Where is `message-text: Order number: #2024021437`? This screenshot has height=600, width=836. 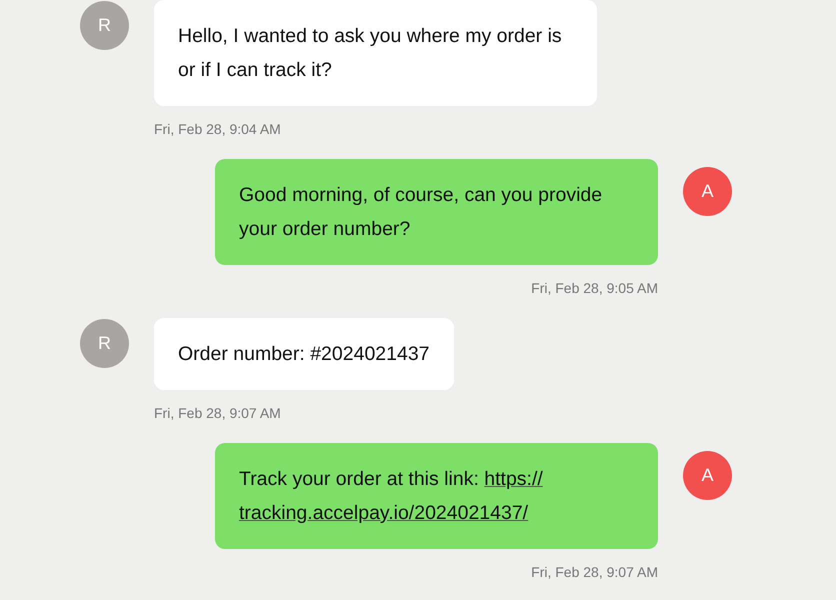
message-text: Order number: #2024021437 is located at coordinates (304, 354).